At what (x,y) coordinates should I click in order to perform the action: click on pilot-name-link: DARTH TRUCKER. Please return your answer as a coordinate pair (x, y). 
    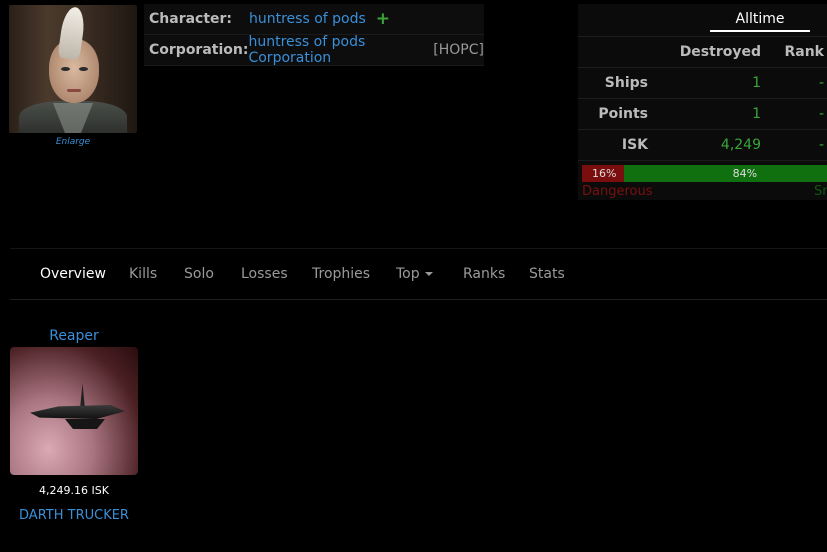
    Looking at the image, I should click on (74, 515).